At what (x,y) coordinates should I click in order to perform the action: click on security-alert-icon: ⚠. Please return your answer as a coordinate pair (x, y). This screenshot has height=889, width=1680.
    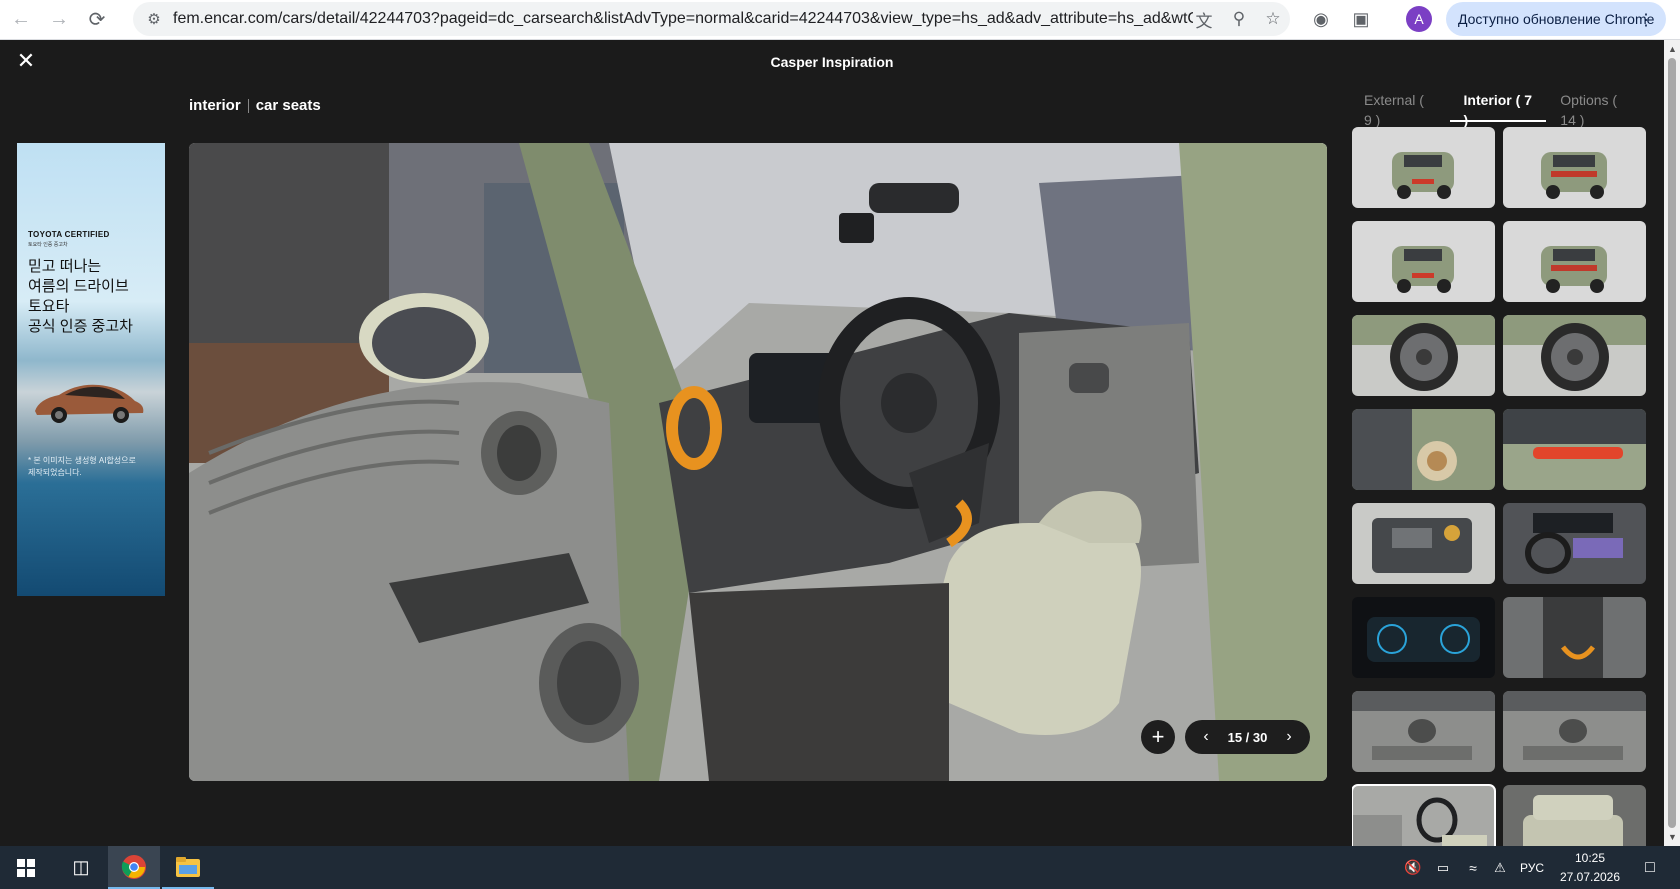
    Looking at the image, I should click on (1500, 867).